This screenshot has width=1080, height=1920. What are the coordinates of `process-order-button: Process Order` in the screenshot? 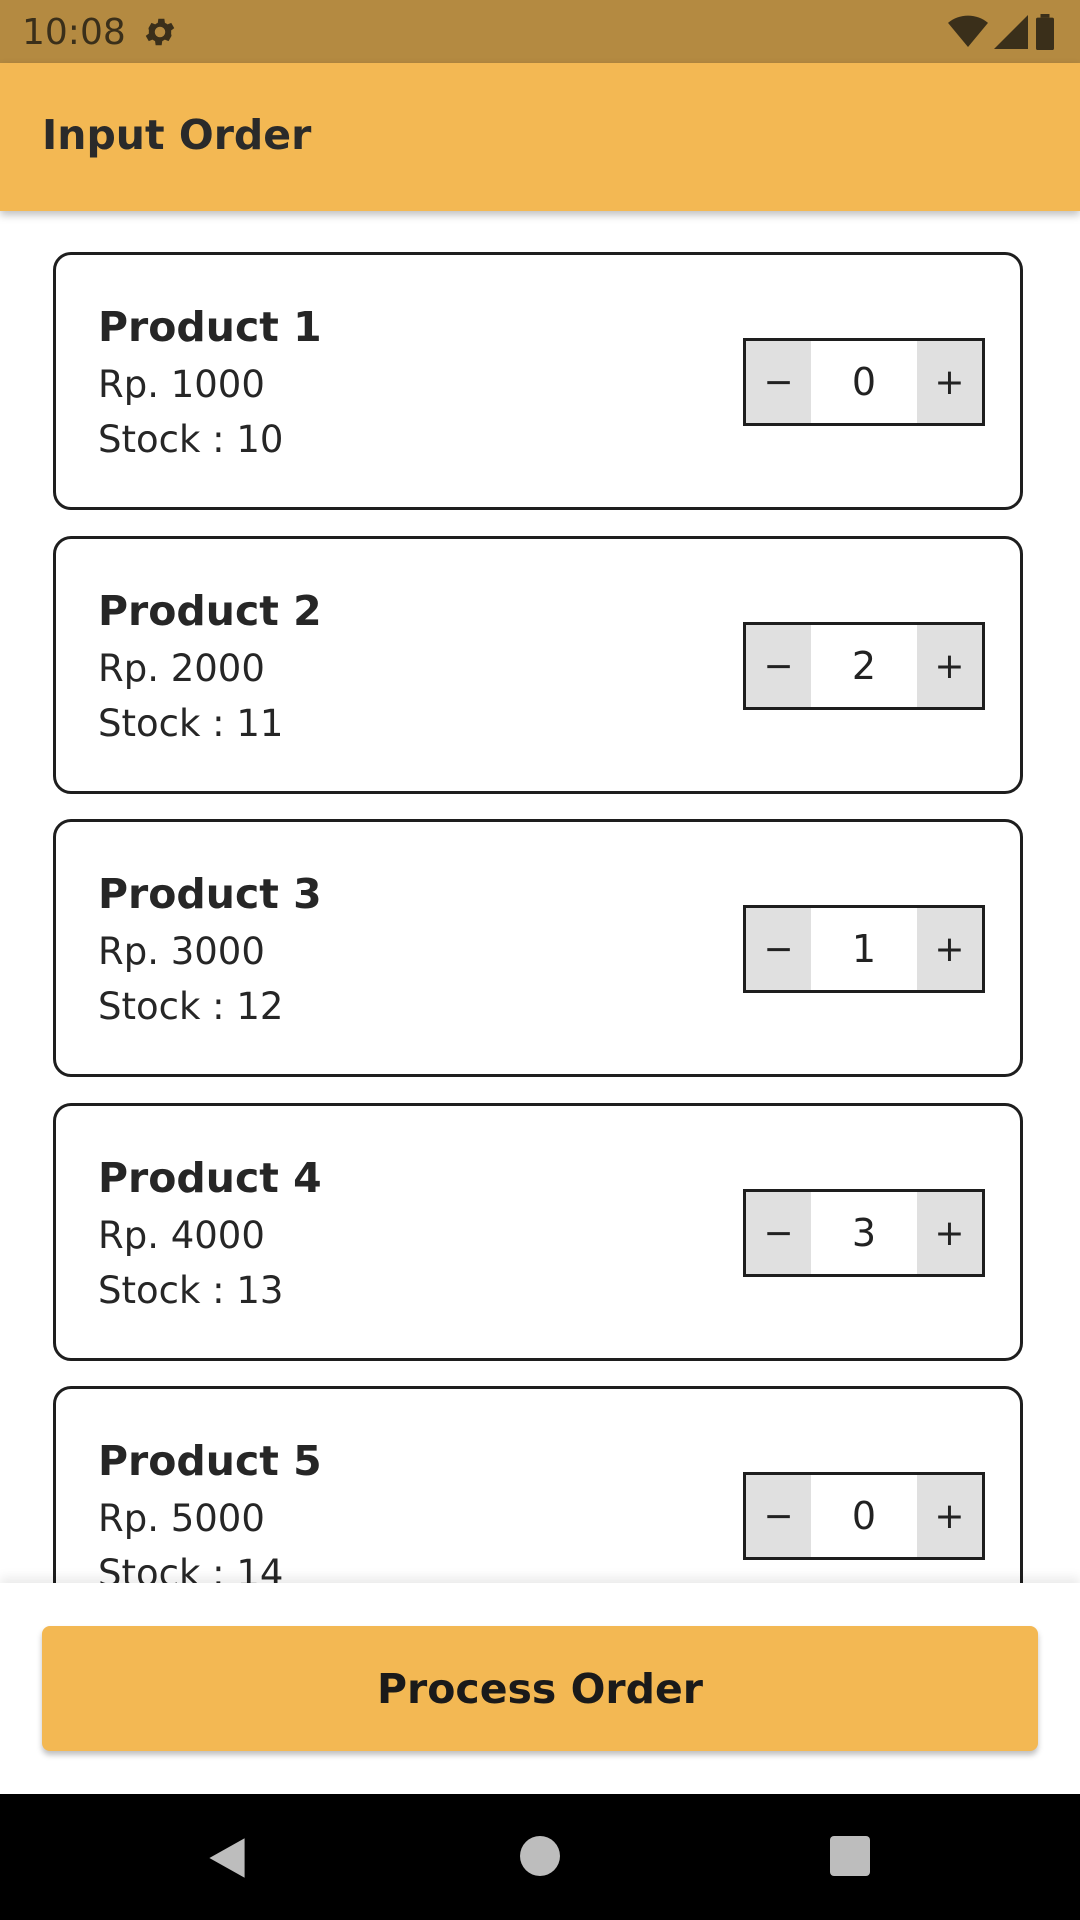 It's located at (540, 1688).